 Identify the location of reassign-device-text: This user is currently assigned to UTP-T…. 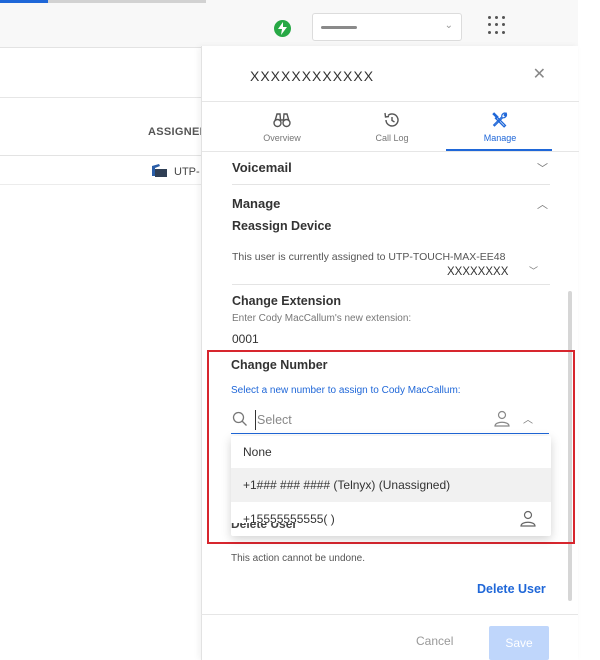
(369, 257).